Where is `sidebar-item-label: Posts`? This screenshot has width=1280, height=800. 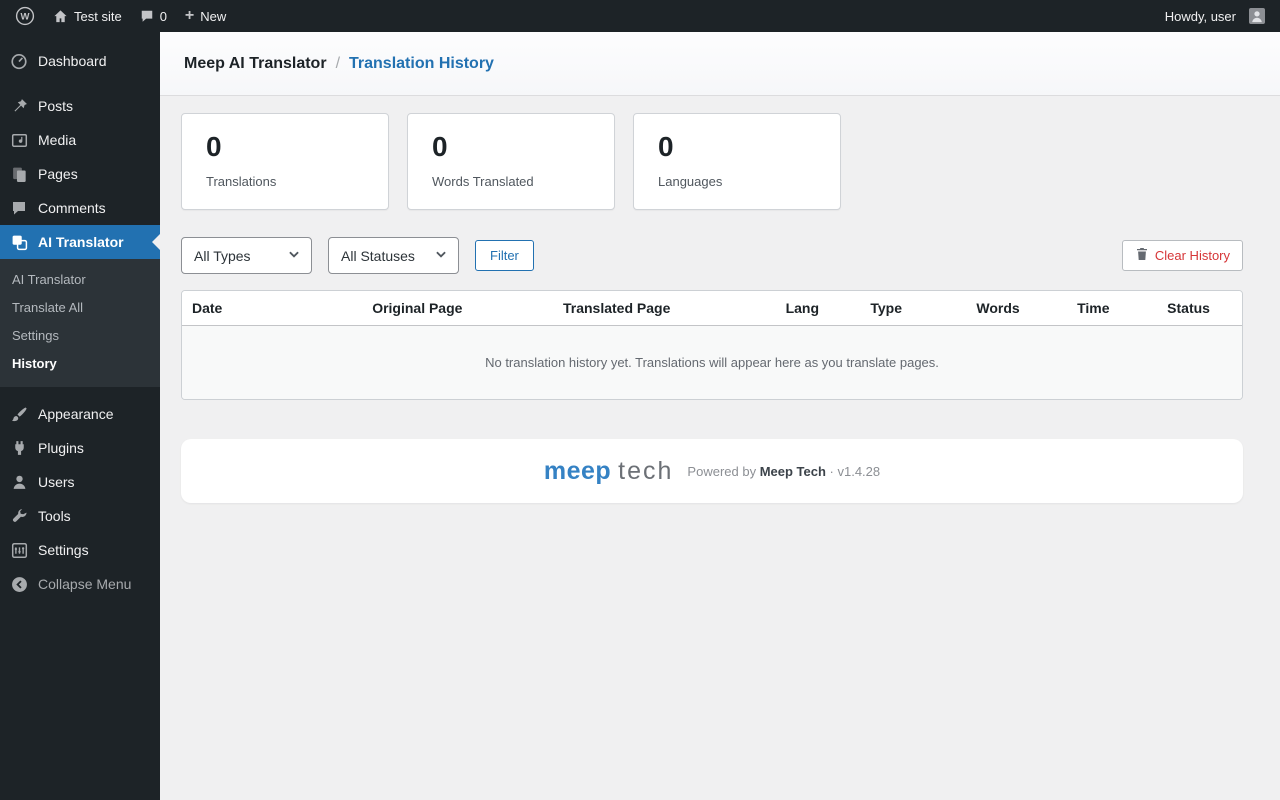 sidebar-item-label: Posts is located at coordinates (56, 106).